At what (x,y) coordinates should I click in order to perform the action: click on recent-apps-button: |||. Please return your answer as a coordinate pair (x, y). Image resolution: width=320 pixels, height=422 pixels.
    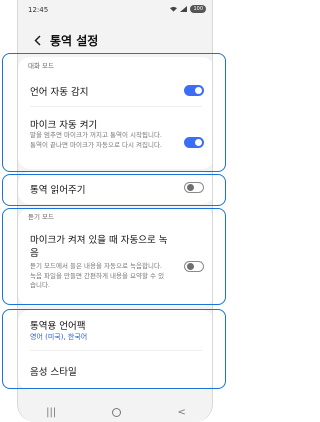
    Looking at the image, I should click on (51, 412).